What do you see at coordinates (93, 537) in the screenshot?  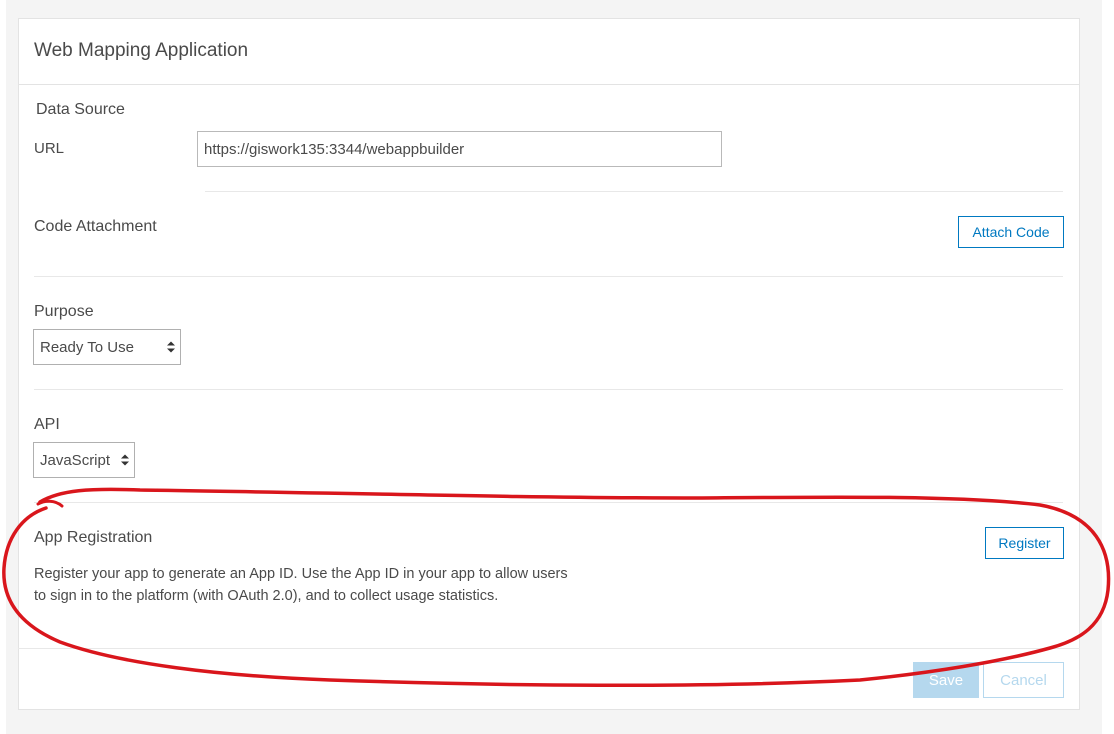 I see `app-registration-label: App Registration` at bounding box center [93, 537].